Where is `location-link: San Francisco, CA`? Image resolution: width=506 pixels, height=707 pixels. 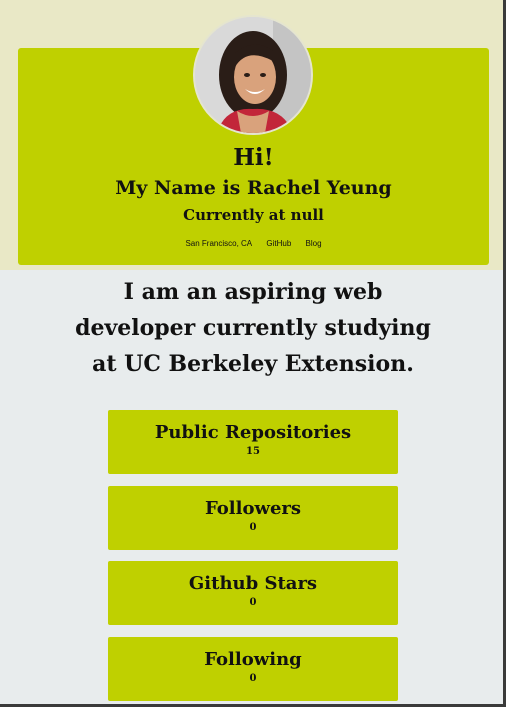 location-link: San Francisco, CA is located at coordinates (218, 243).